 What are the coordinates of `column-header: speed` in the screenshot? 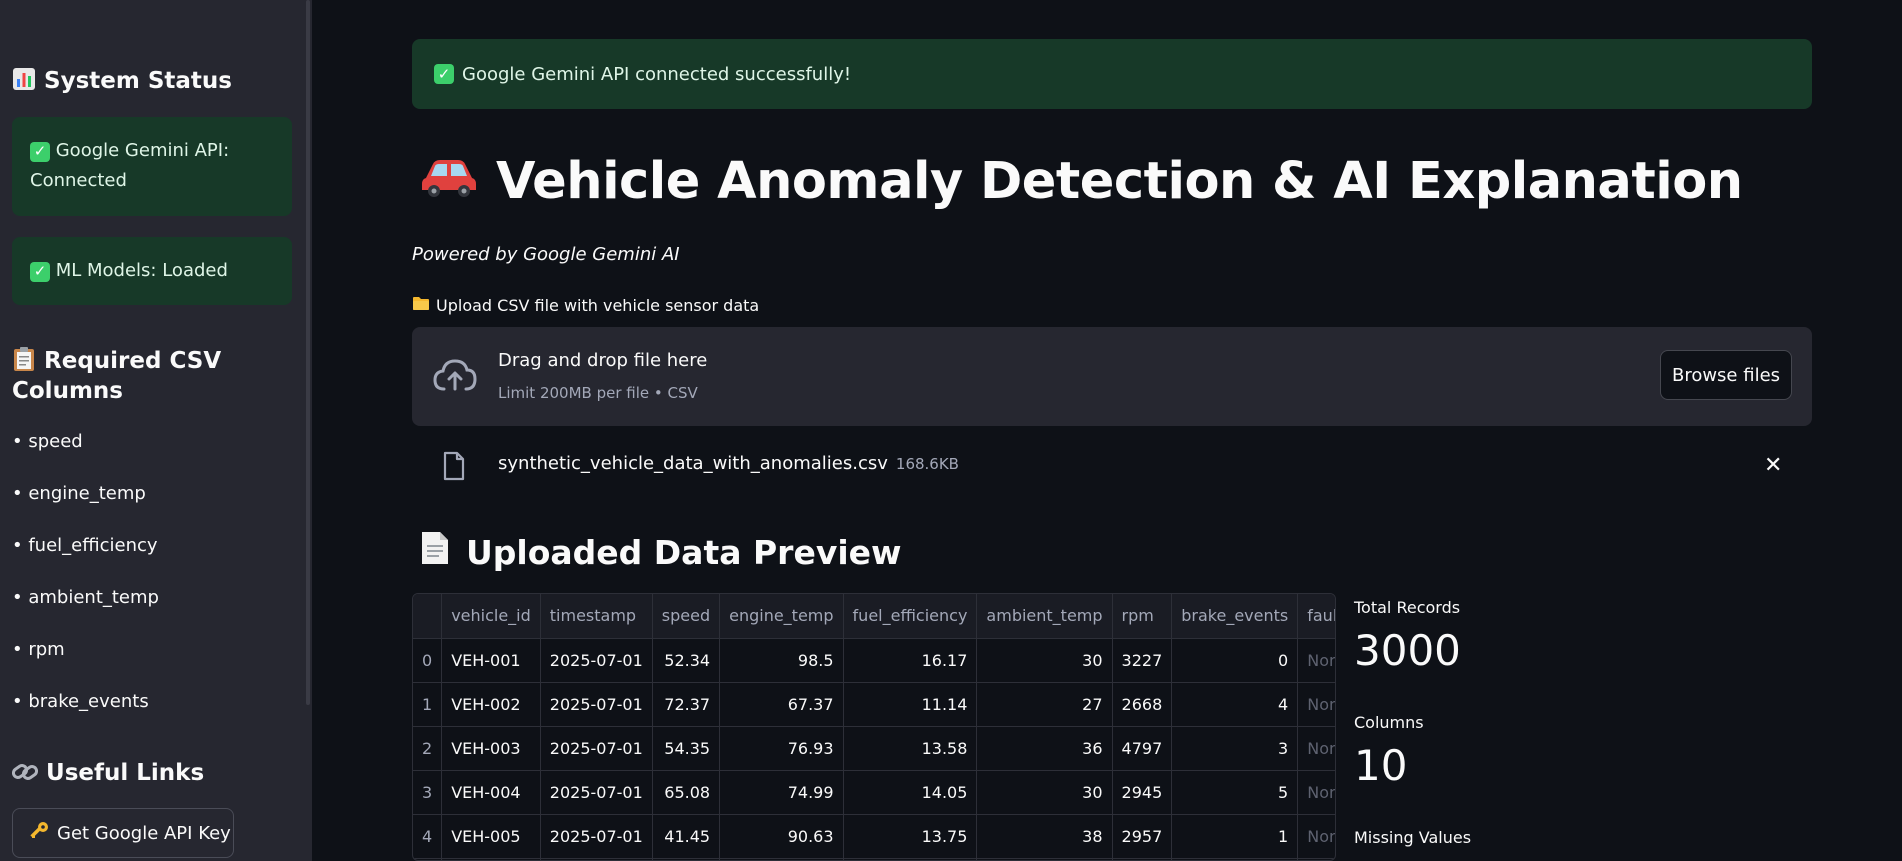 It's located at (686, 616).